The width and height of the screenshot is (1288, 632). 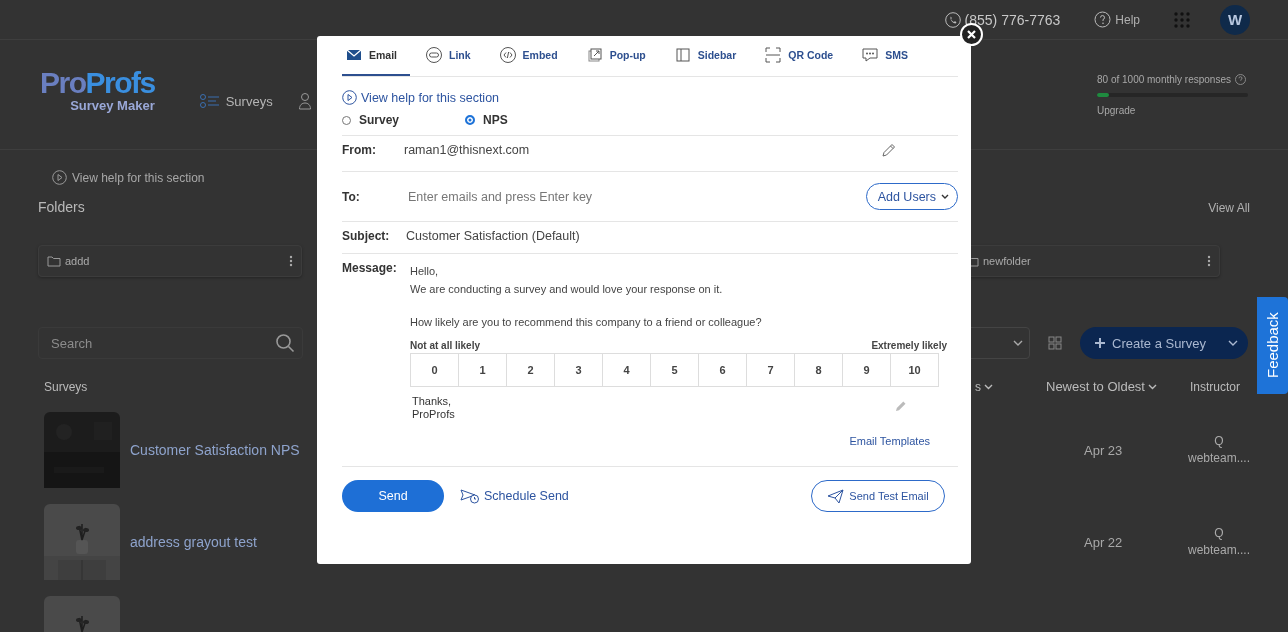 I want to click on upgrade-link: Upgrade, so click(x=1116, y=110).